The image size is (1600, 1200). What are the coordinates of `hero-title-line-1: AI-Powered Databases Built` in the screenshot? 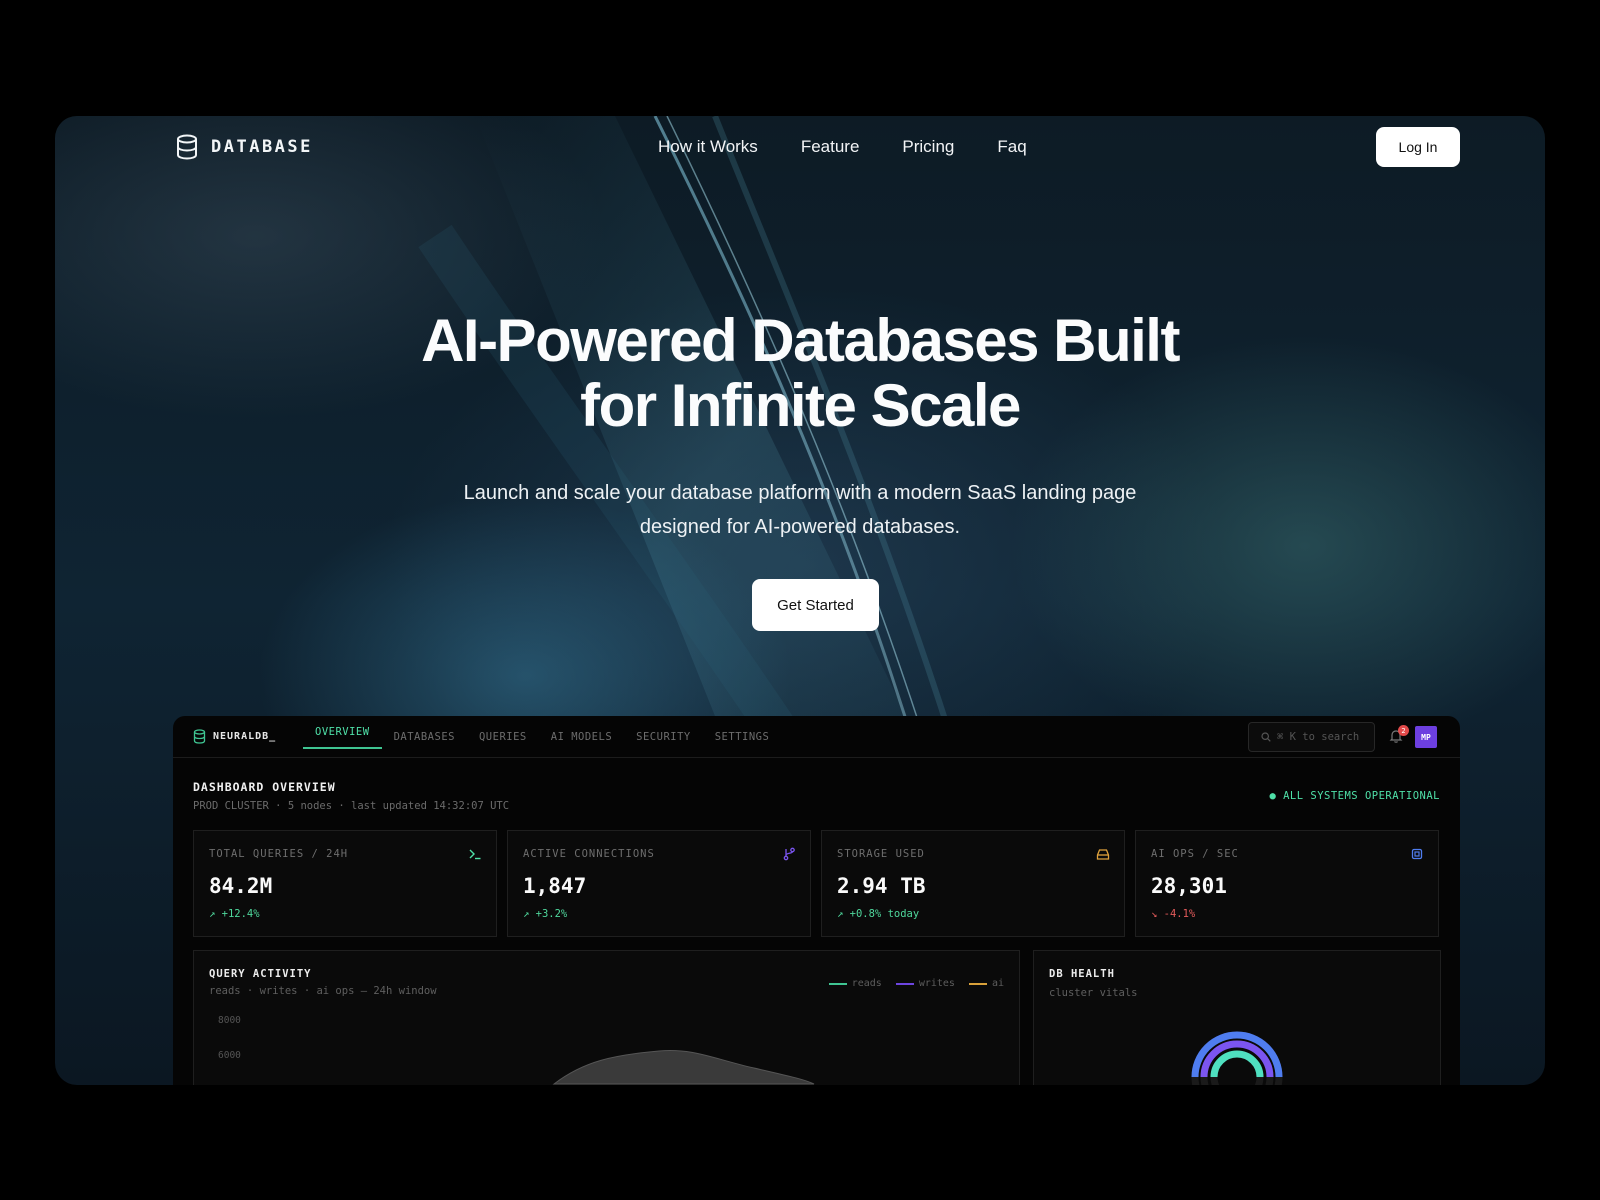 It's located at (800, 340).